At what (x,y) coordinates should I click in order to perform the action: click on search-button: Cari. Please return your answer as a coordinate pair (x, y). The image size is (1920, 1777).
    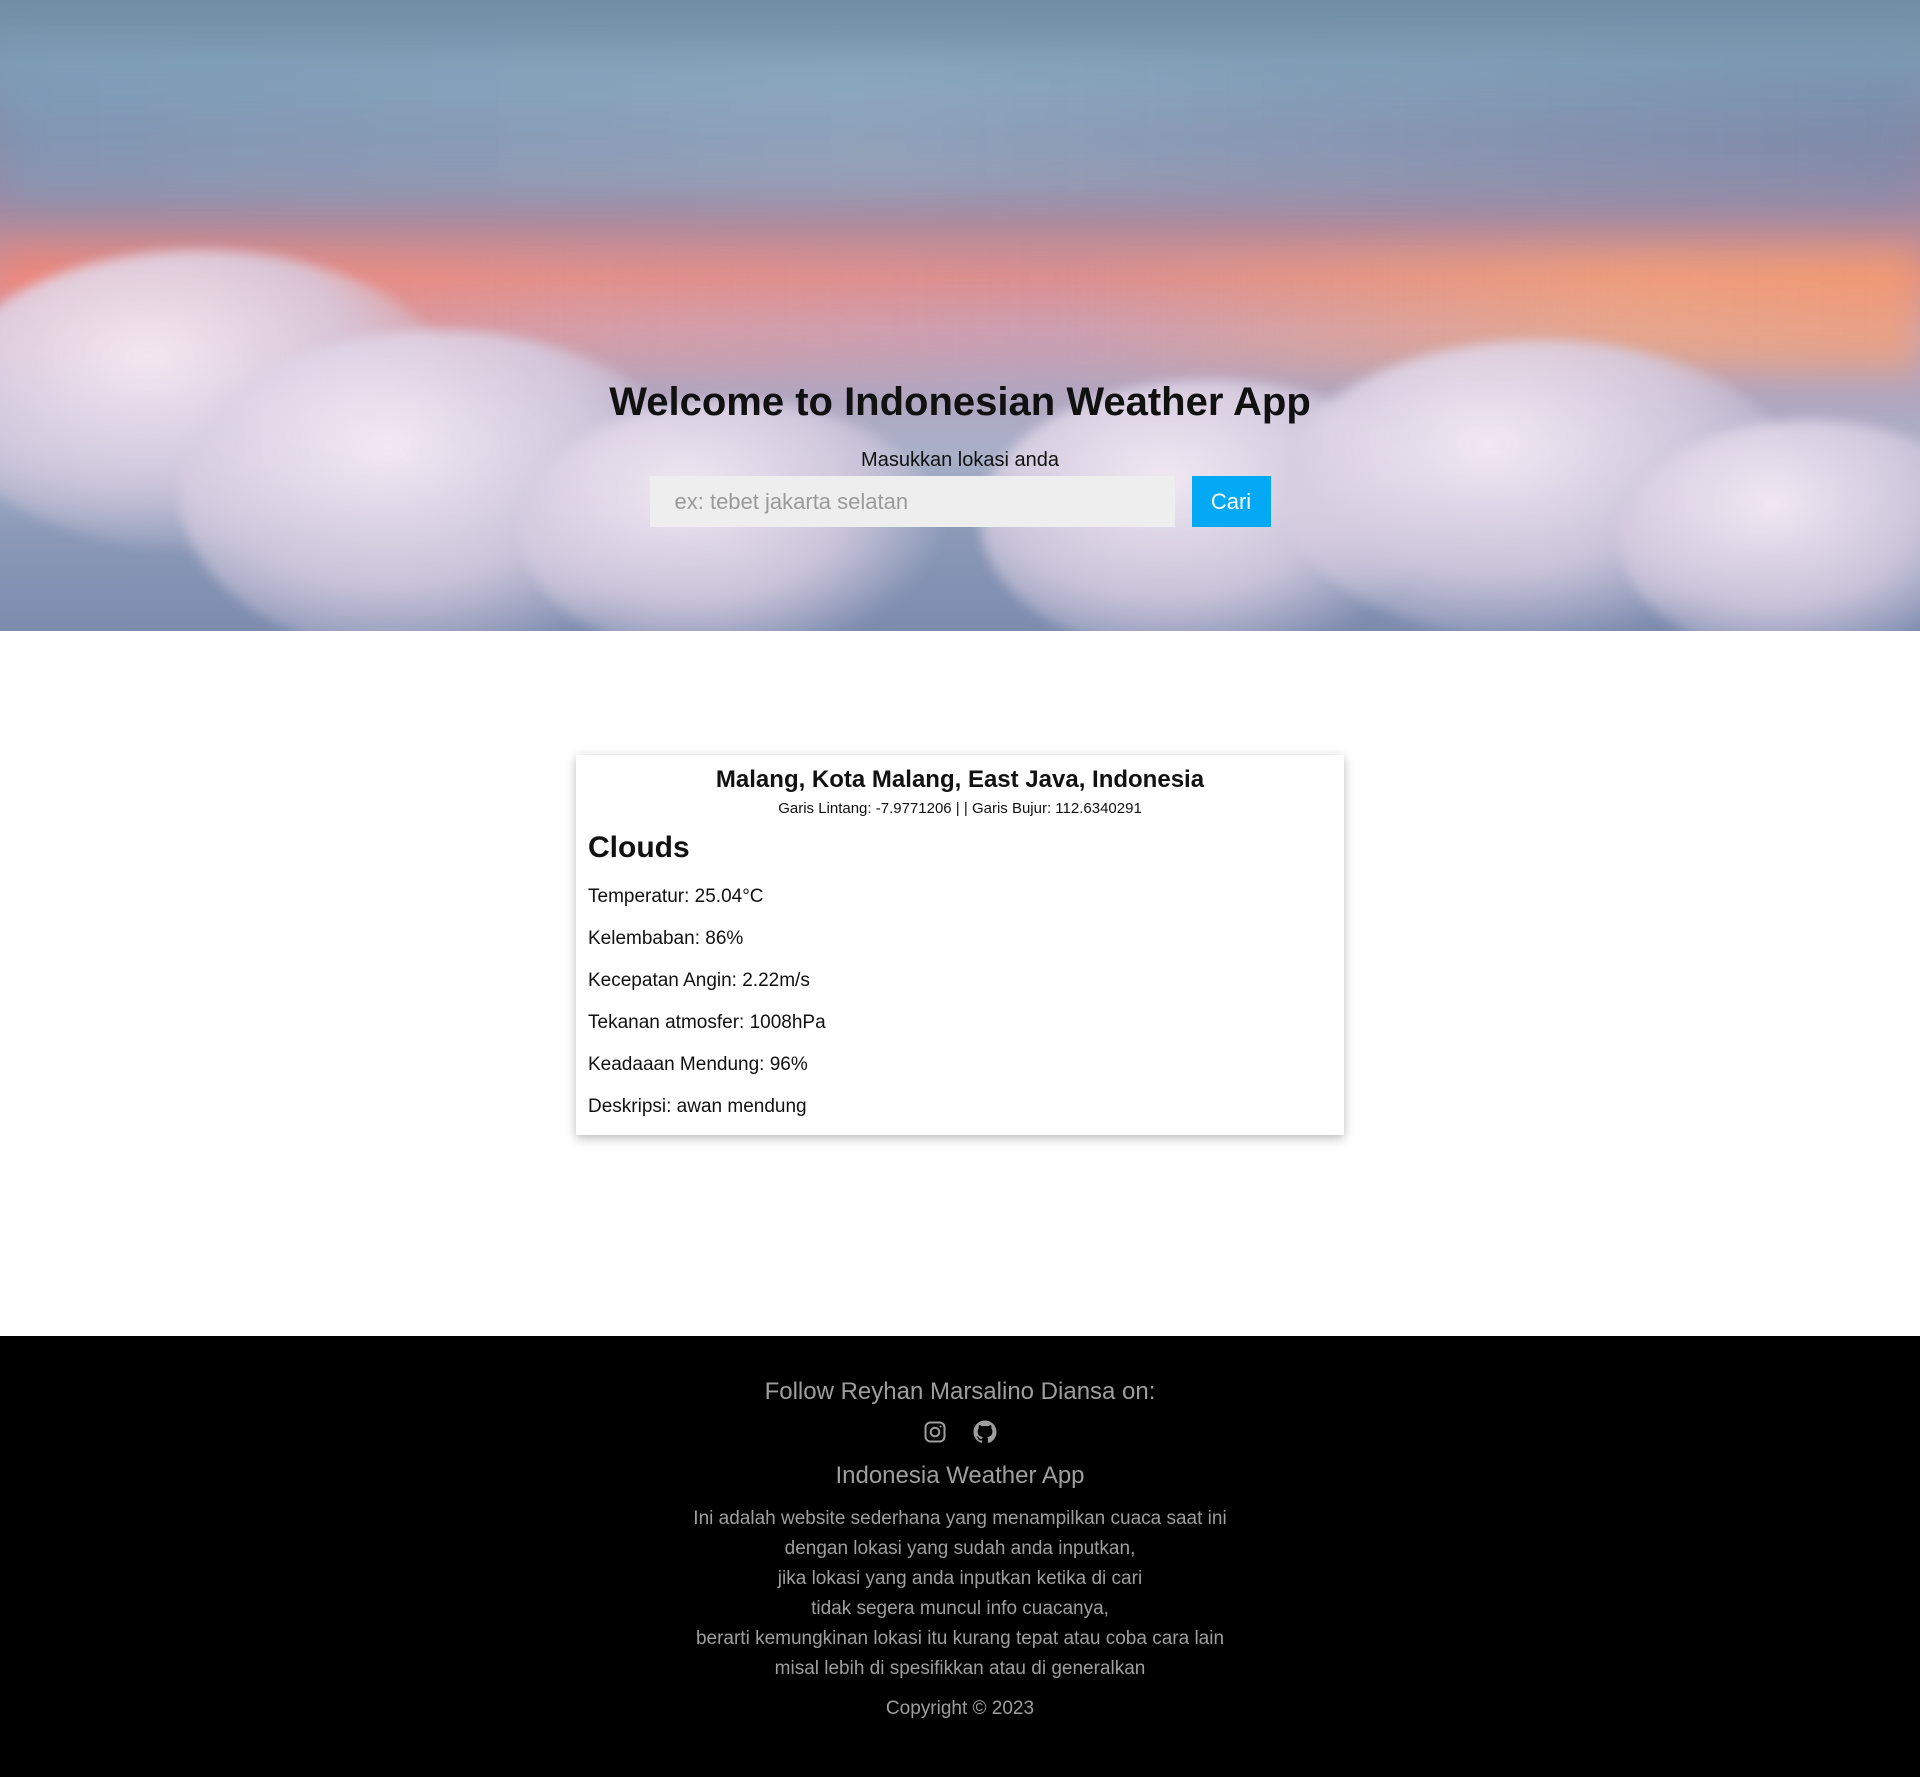
    Looking at the image, I should click on (1231, 501).